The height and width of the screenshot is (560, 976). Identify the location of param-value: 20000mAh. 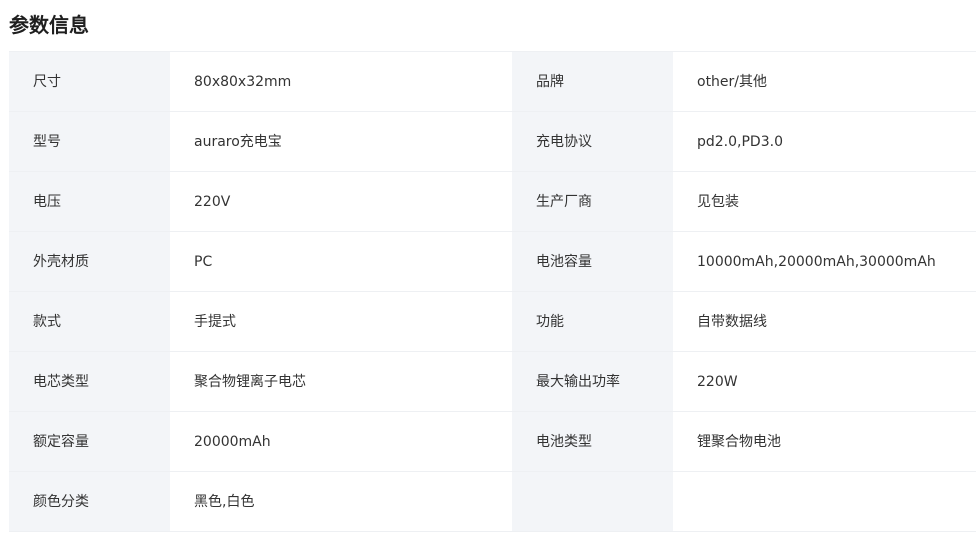
(341, 441).